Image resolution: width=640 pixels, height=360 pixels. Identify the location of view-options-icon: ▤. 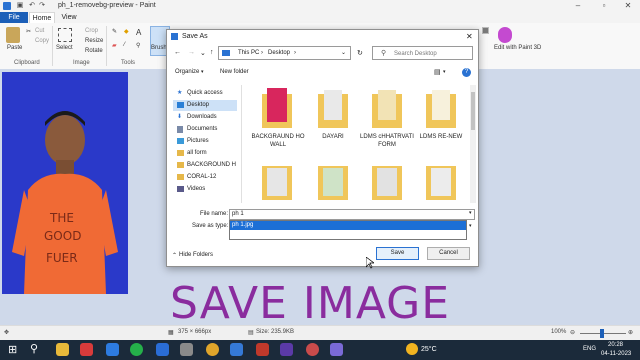
(437, 72).